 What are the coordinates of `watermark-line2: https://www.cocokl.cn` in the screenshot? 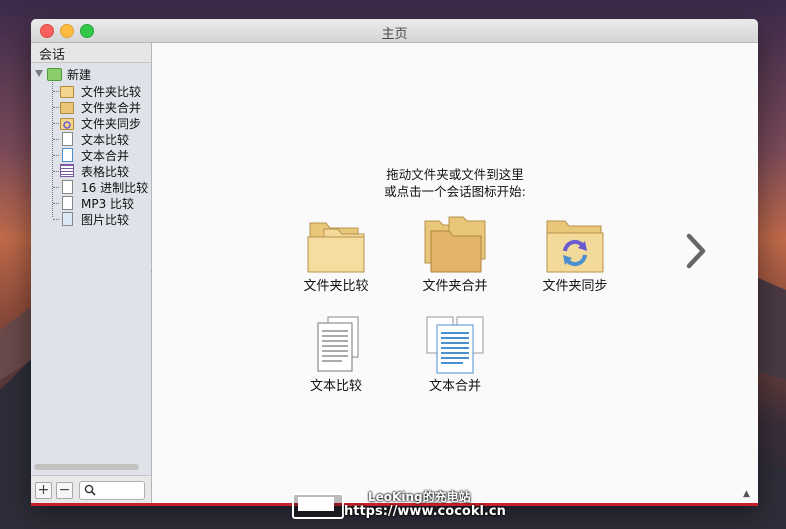 It's located at (425, 511).